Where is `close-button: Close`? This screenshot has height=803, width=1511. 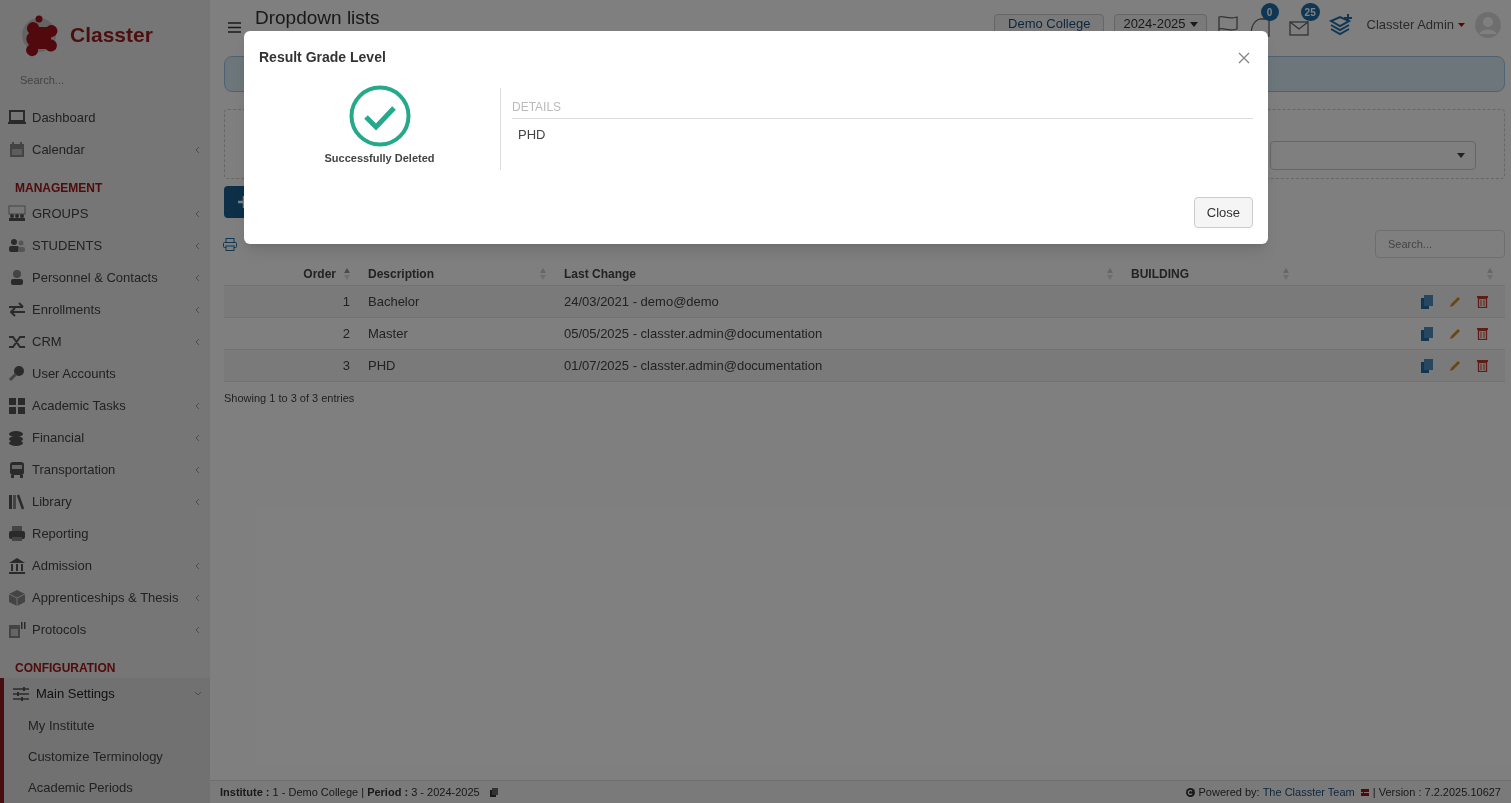
close-button: Close is located at coordinates (1223, 212).